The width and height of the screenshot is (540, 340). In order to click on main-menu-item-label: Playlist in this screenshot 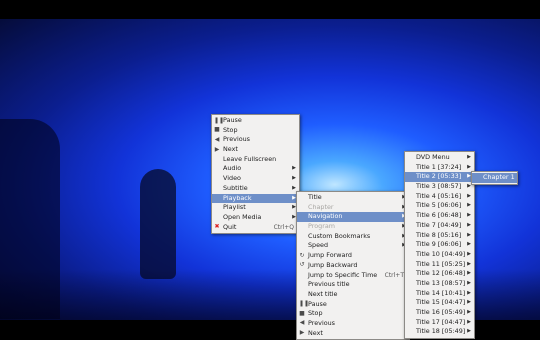, I will do `click(234, 207)`.